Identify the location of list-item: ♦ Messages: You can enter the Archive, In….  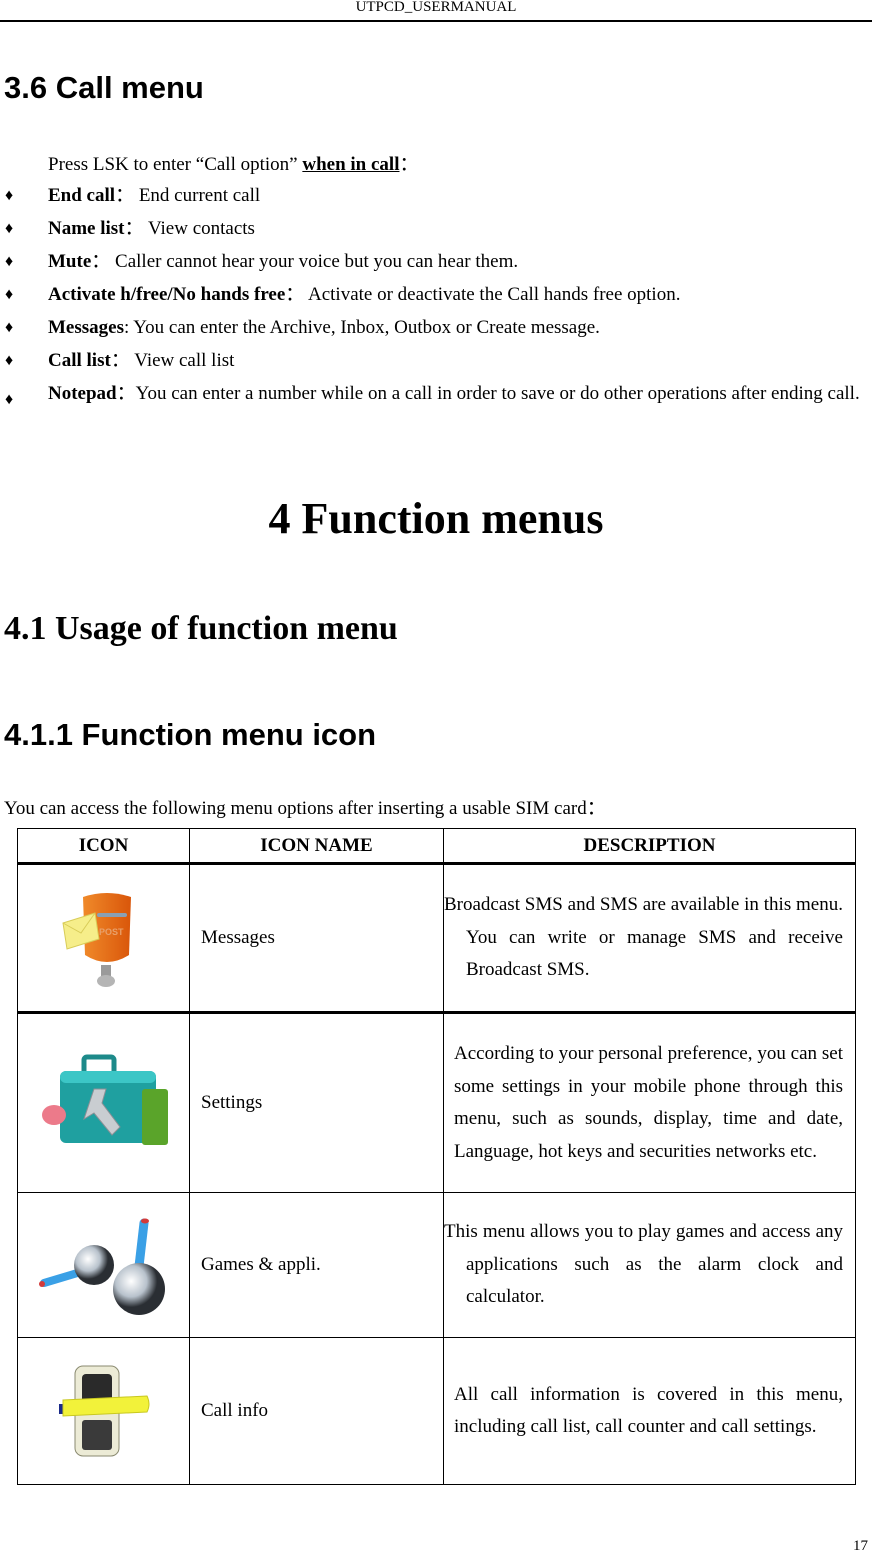
(436, 333).